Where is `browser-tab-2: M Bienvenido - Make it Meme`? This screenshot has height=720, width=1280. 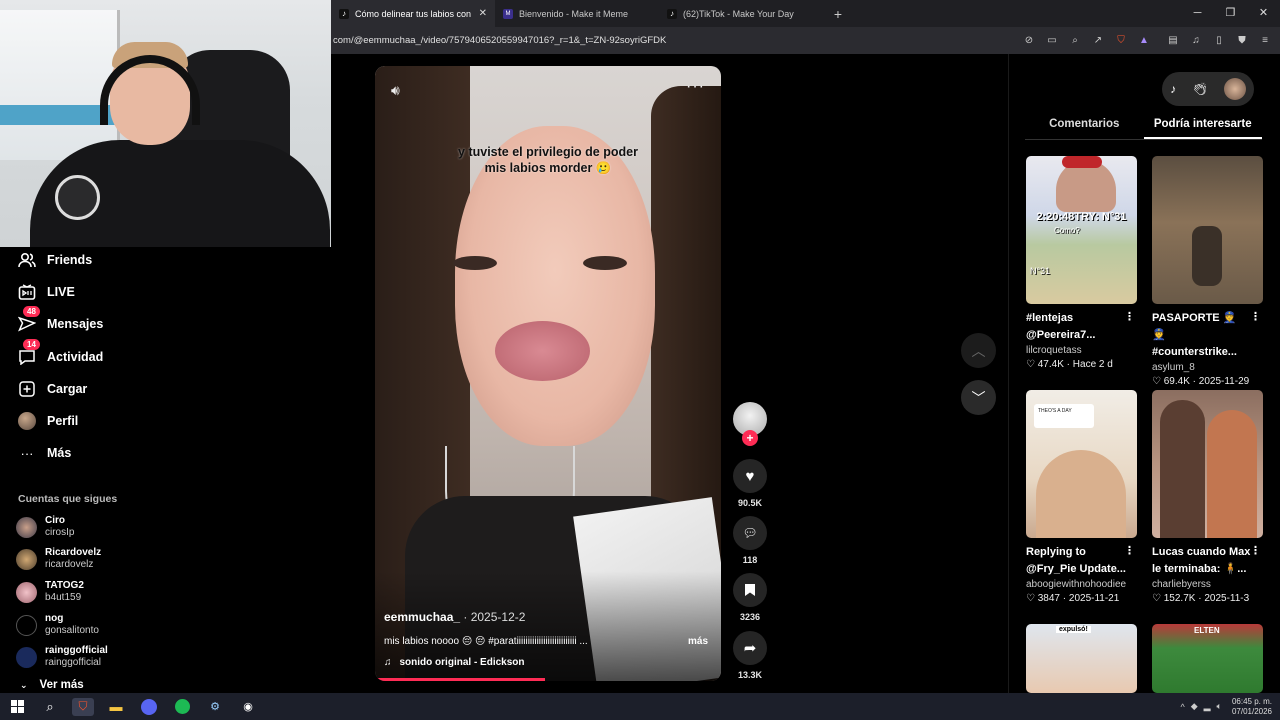 browser-tab-2: M Bienvenido - Make it Meme is located at coordinates (577, 13).